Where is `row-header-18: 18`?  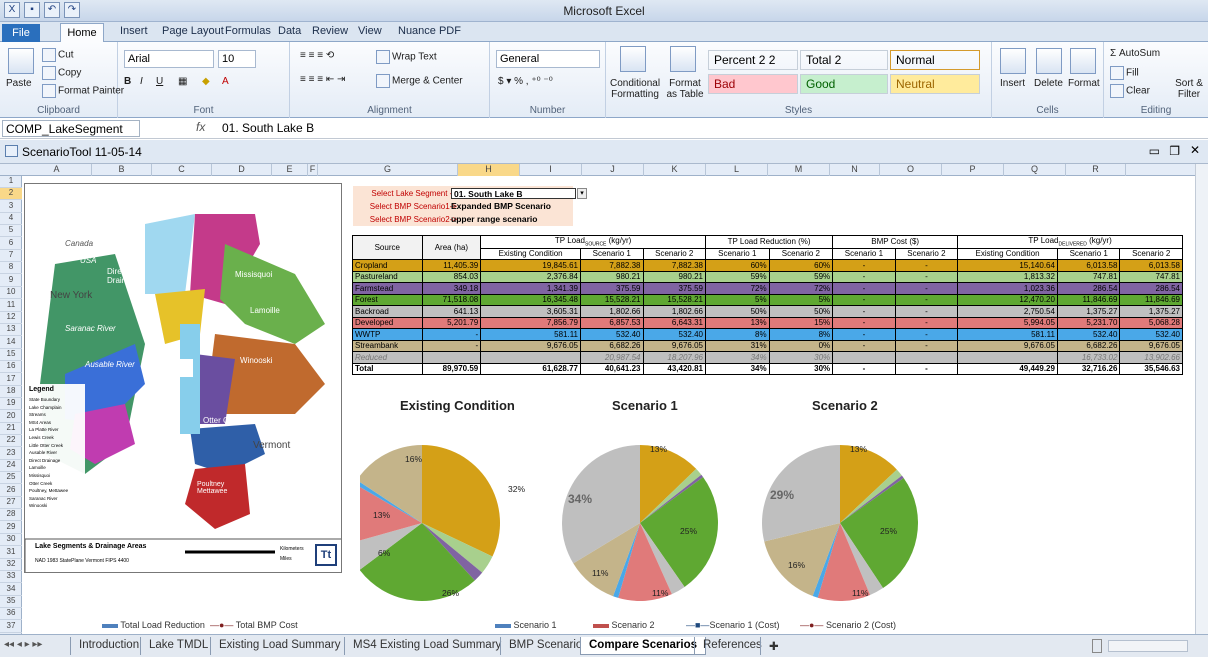 row-header-18: 18 is located at coordinates (11, 392).